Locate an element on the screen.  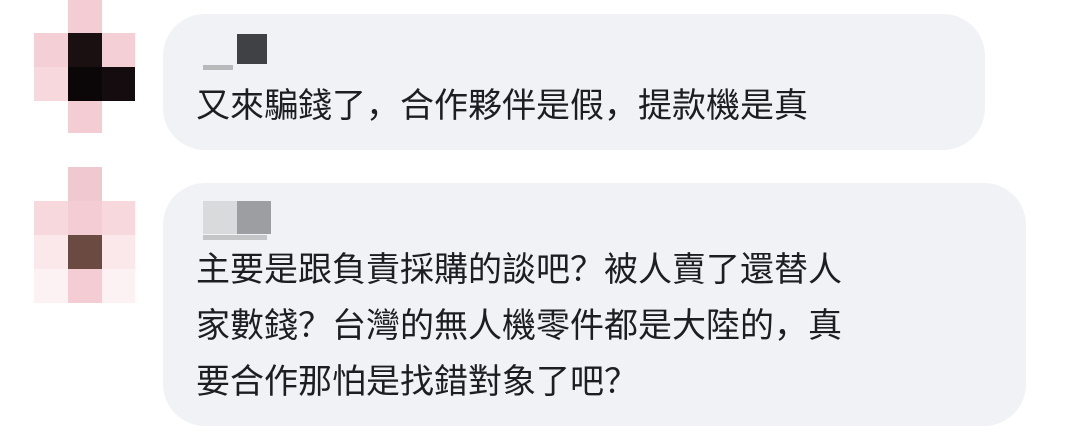
comment-text-line: 又來騙錢了，合作夥伴是假，提款機是真 is located at coordinates (502, 106).